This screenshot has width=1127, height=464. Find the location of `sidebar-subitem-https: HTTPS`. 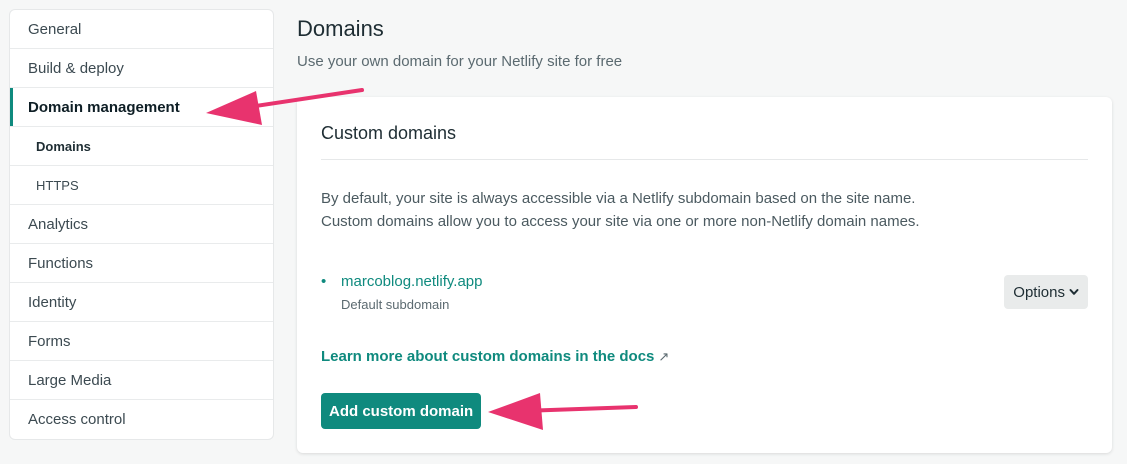

sidebar-subitem-https: HTTPS is located at coordinates (141, 185).